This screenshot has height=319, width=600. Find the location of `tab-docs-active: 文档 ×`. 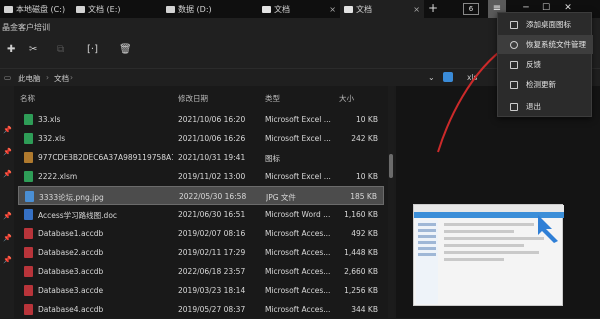

tab-docs-active: 文档 × is located at coordinates (382, 9).